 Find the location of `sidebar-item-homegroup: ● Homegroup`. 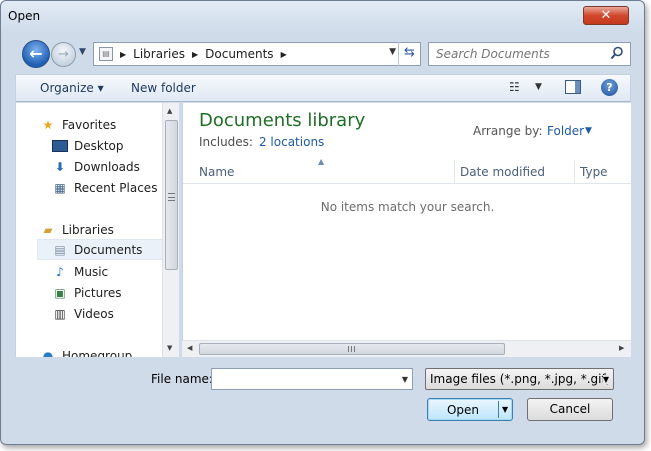

sidebar-item-homegroup: ● Homegroup is located at coordinates (86, 351).